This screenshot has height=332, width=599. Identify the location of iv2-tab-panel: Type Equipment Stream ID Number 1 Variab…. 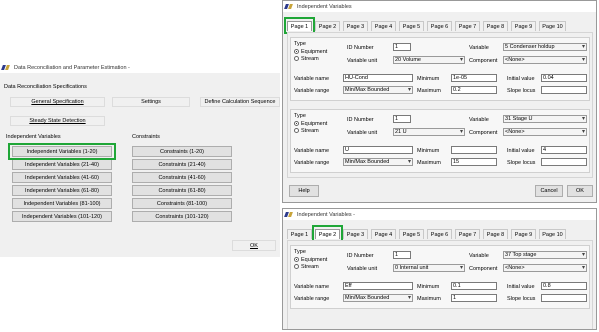
(440, 284).